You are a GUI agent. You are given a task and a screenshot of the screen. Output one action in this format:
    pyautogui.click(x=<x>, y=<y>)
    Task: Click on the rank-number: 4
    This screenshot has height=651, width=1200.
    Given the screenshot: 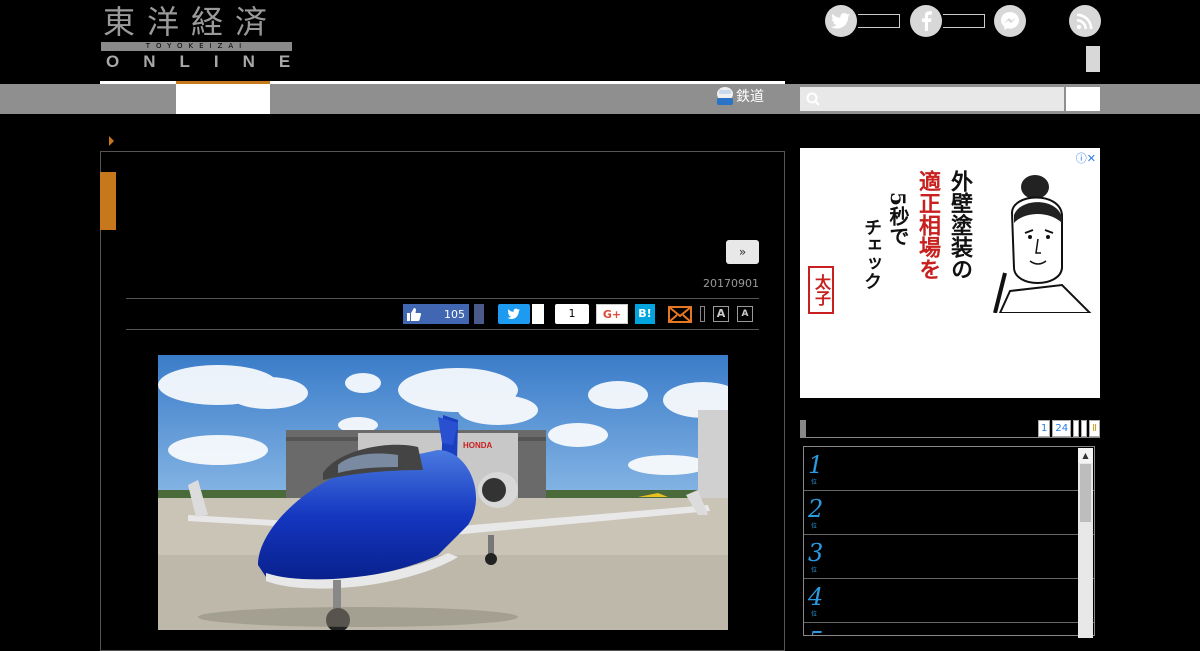 What is the action you would take?
    pyautogui.click(x=816, y=597)
    